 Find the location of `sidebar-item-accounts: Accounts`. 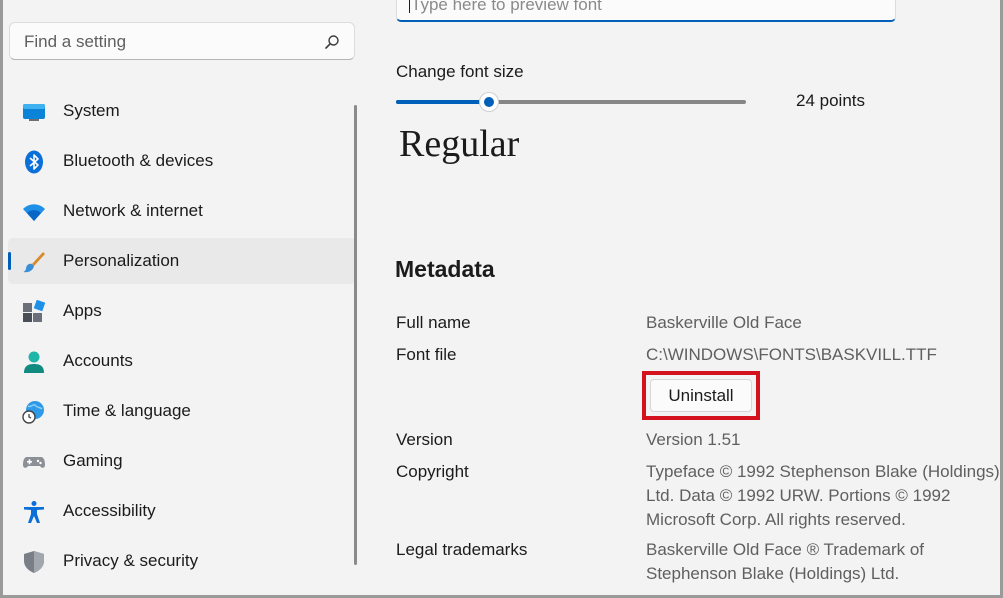

sidebar-item-accounts: Accounts is located at coordinates (182, 361).